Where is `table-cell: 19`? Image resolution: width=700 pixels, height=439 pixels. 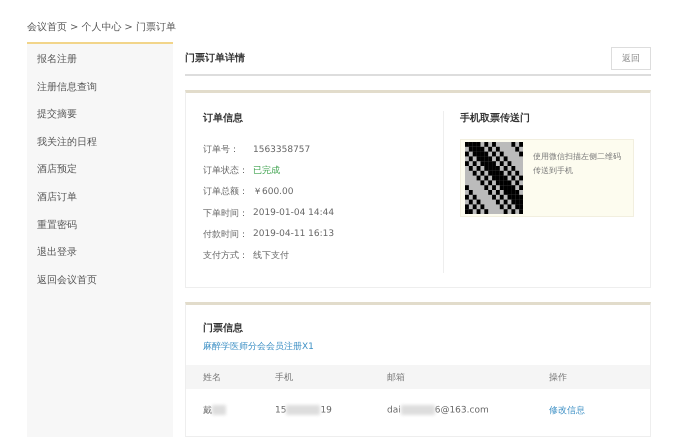 table-cell: 19 is located at coordinates (326, 410).